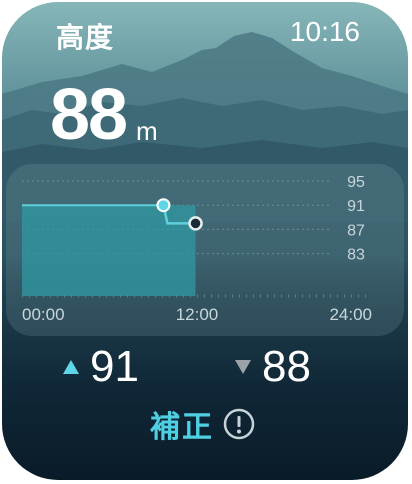 The height and width of the screenshot is (484, 412). What do you see at coordinates (109, 250) in the screenshot?
I see `altitude-area` at bounding box center [109, 250].